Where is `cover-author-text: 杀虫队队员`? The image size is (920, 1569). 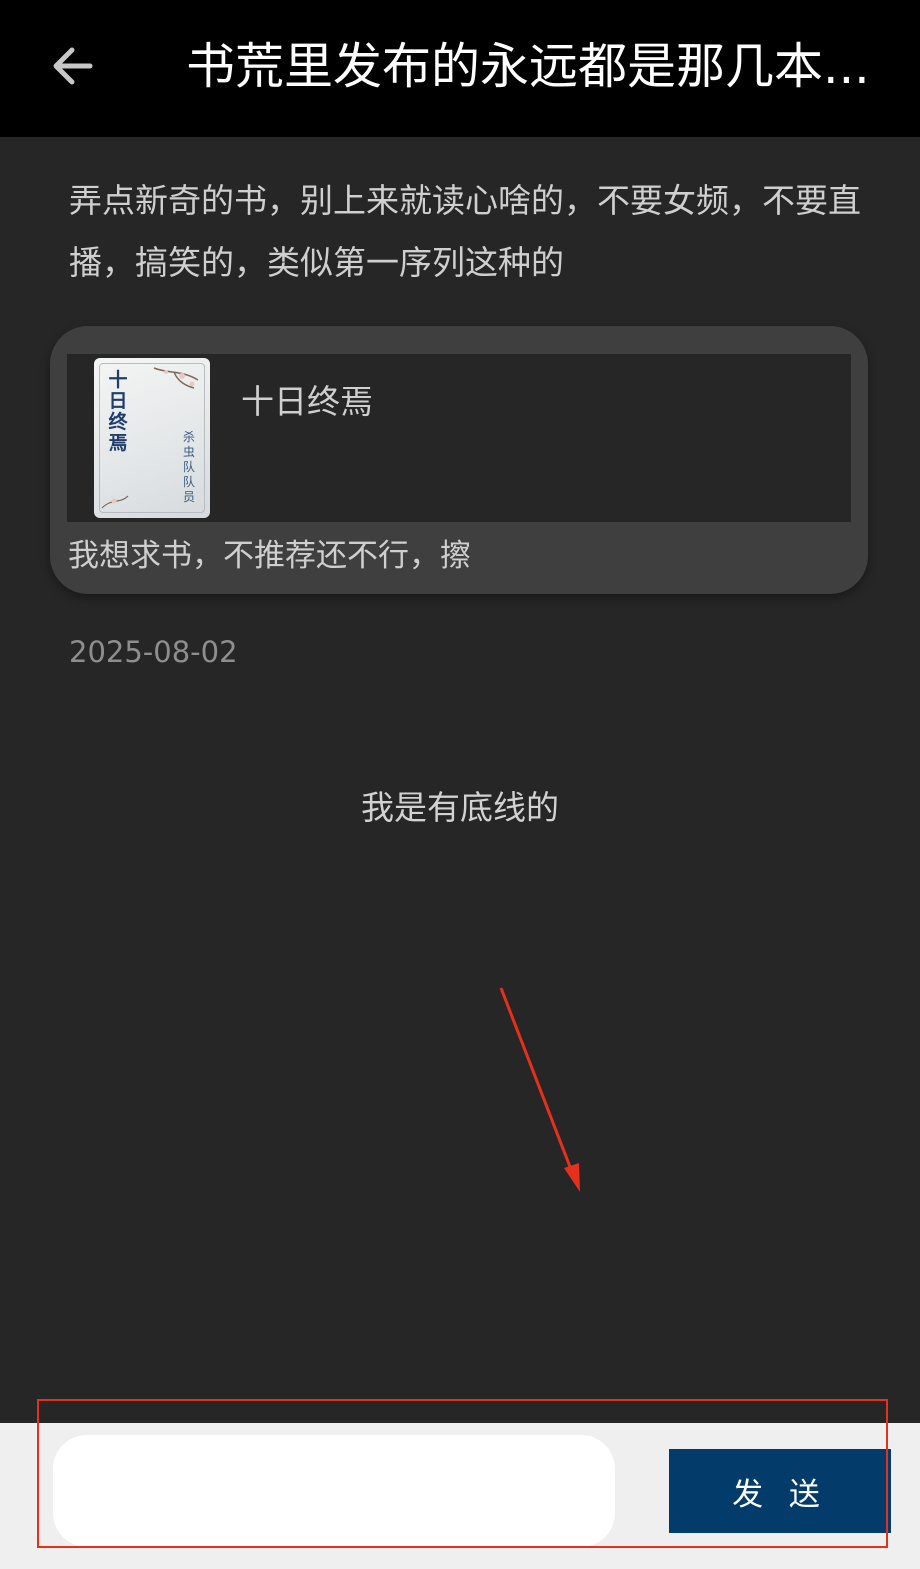
cover-author-text: 杀虫队队员 is located at coordinates (188, 467).